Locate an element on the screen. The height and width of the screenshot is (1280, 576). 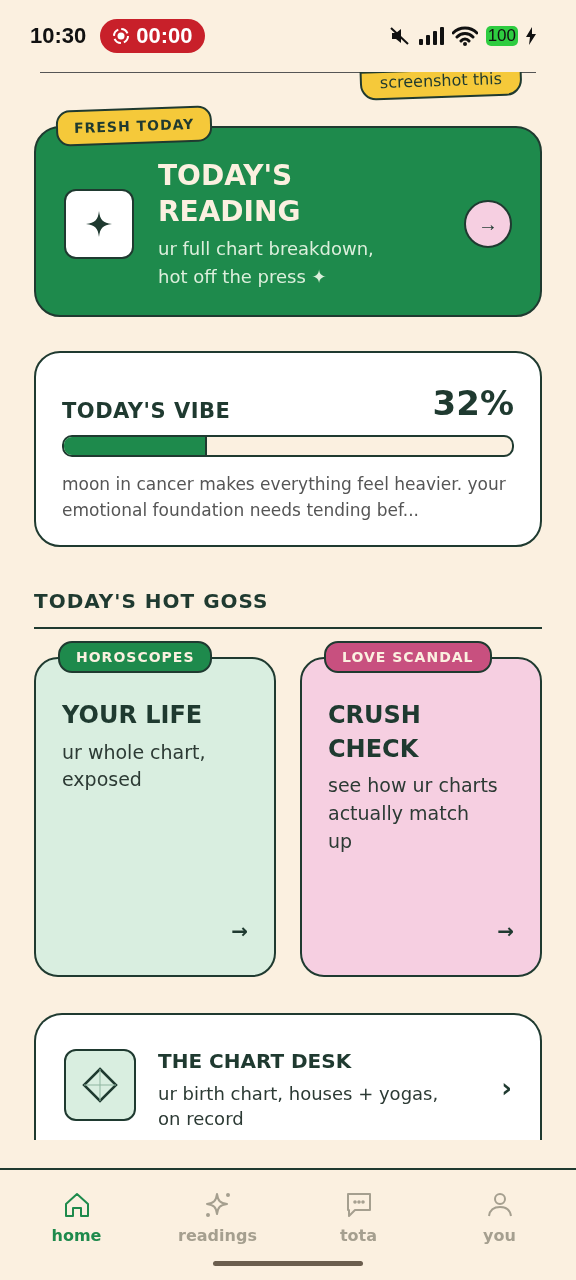
recording-pill: 00:00 is located at coordinates (152, 36).